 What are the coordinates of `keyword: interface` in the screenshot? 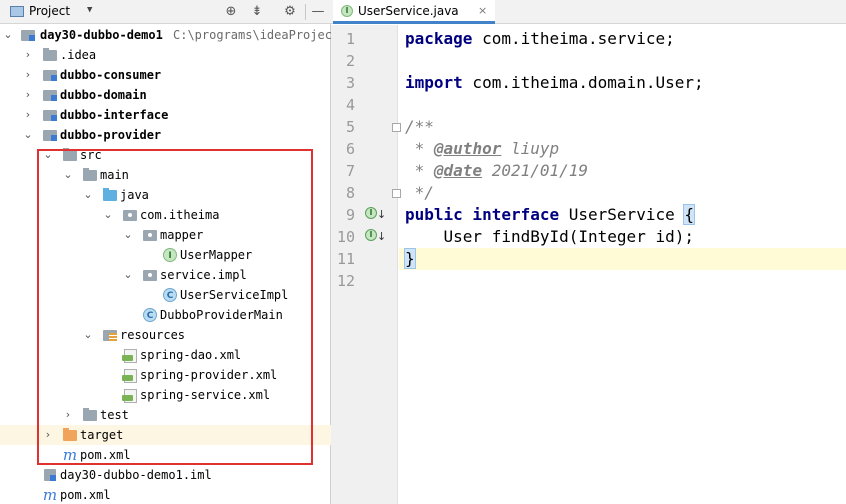 It's located at (511, 214).